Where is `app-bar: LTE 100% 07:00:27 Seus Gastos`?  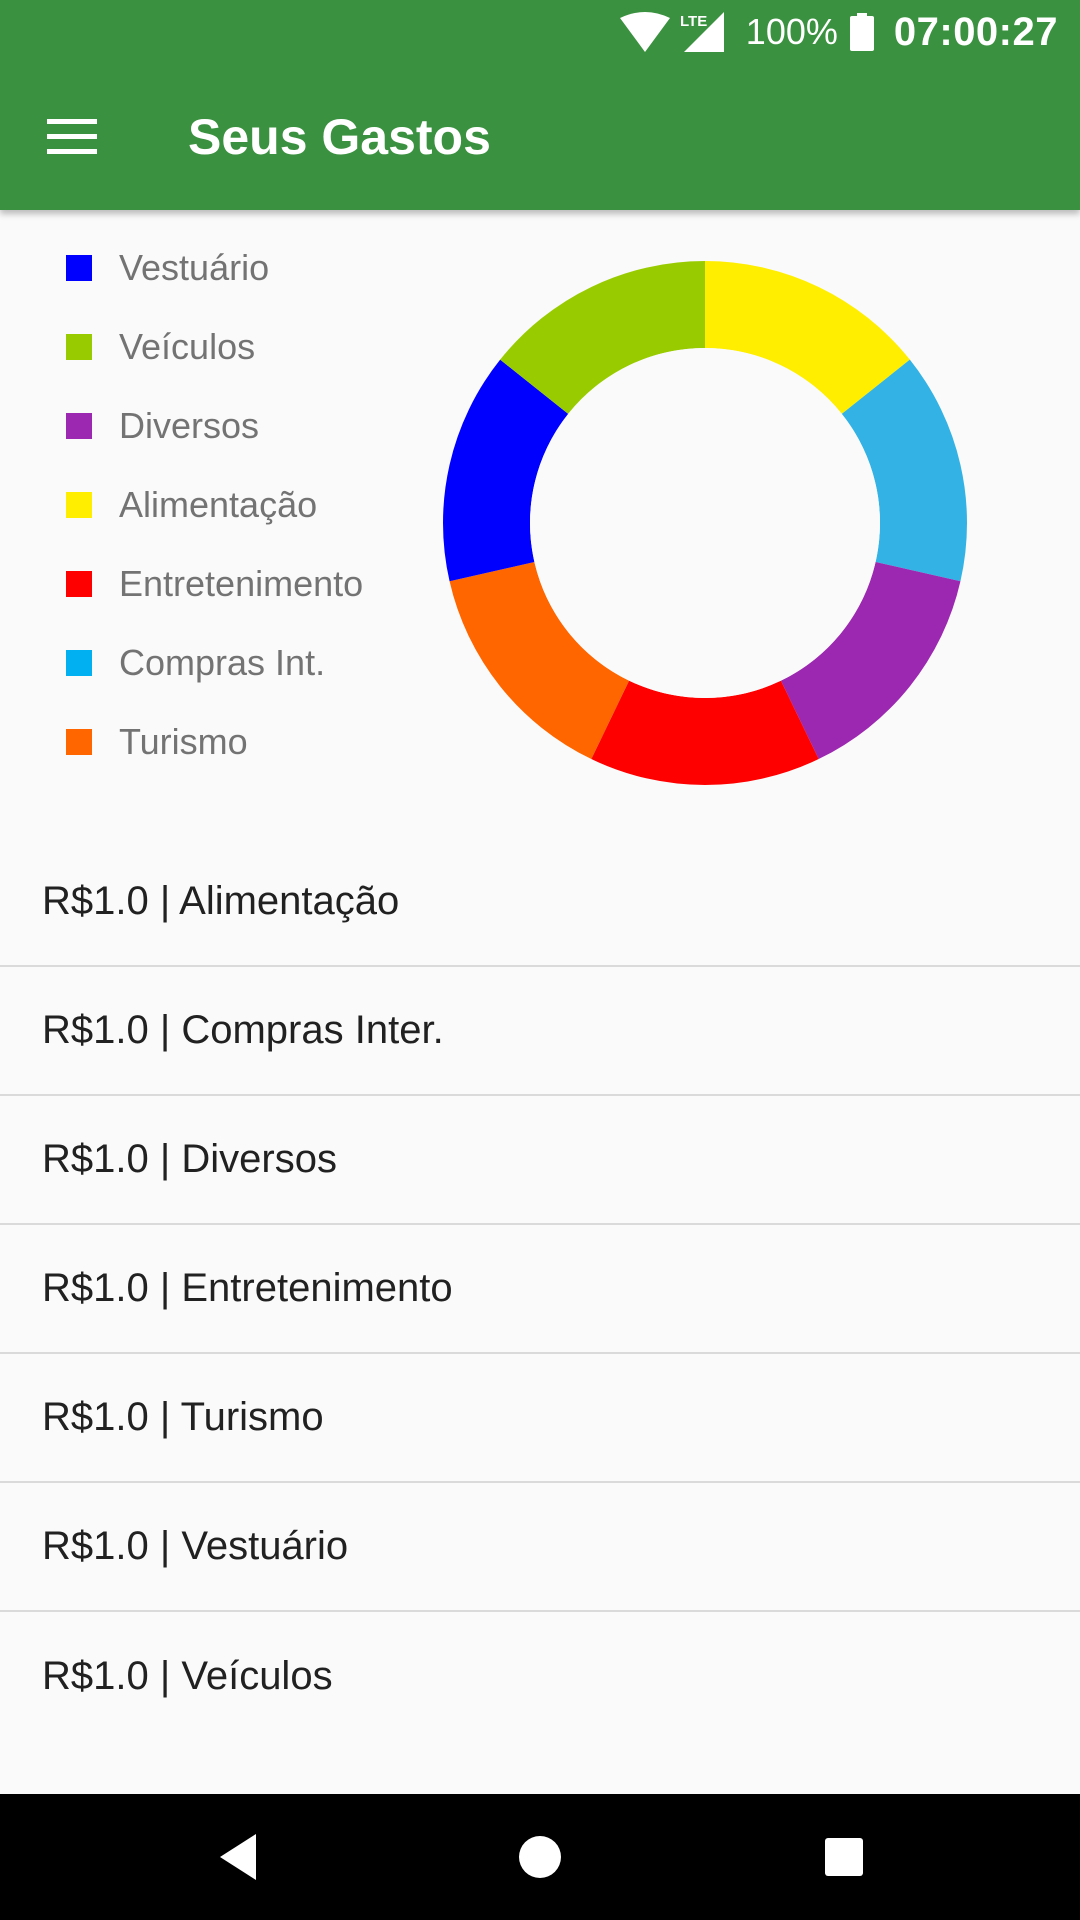
app-bar: LTE 100% 07:00:27 Seus Gastos is located at coordinates (540, 105).